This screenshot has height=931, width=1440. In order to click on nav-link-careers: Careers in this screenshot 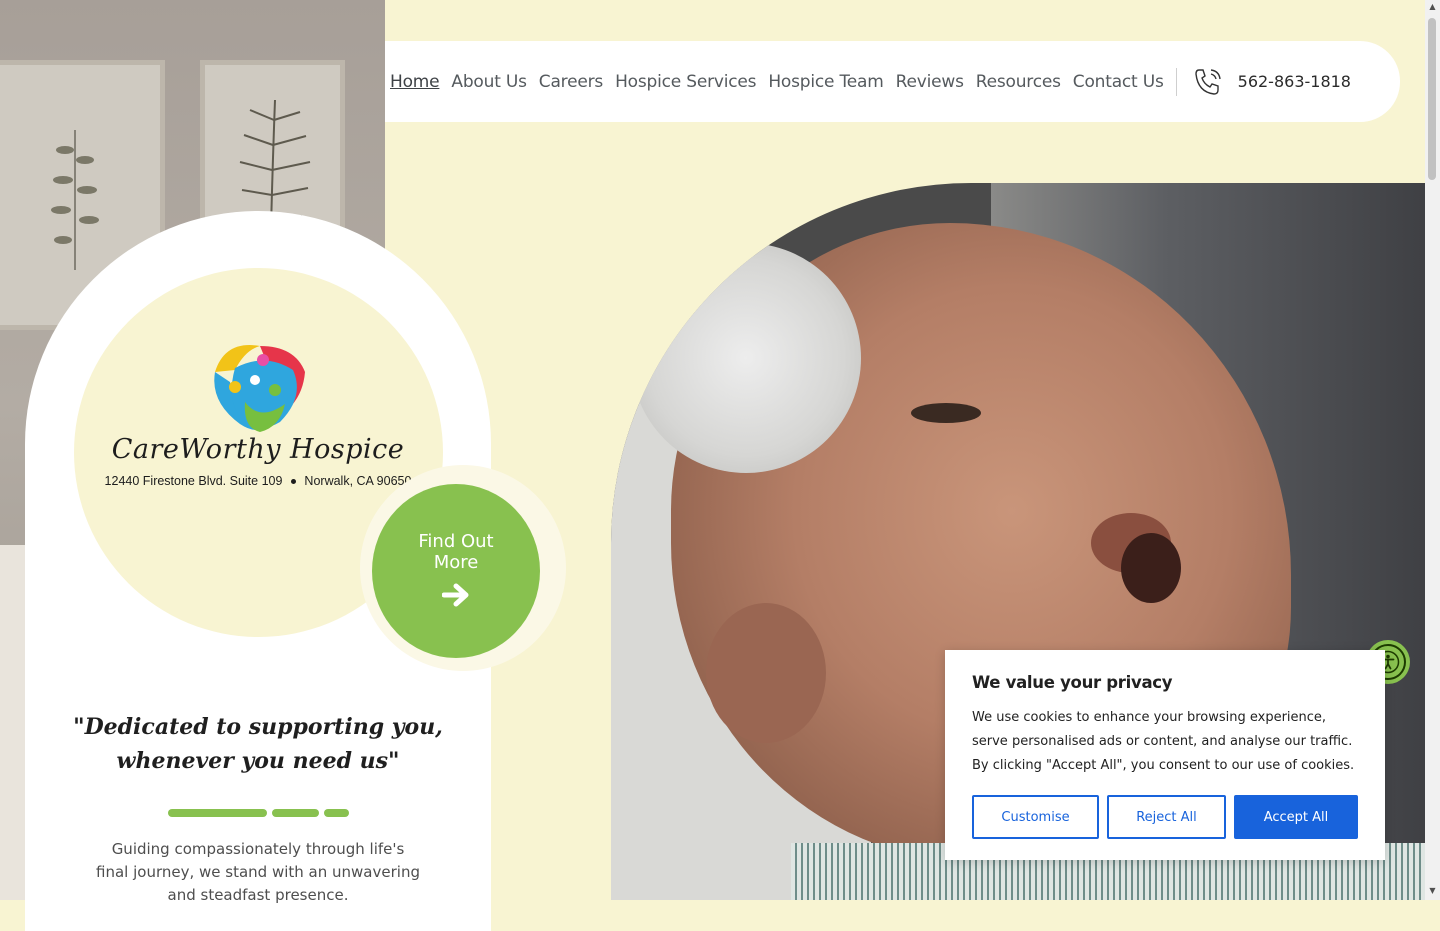, I will do `click(571, 82)`.